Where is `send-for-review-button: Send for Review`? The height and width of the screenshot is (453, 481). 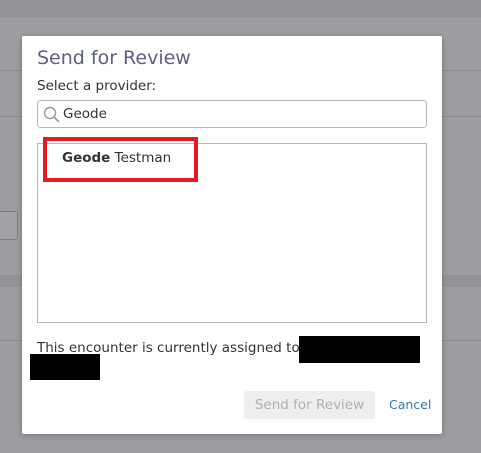 send-for-review-button: Send for Review is located at coordinates (309, 405).